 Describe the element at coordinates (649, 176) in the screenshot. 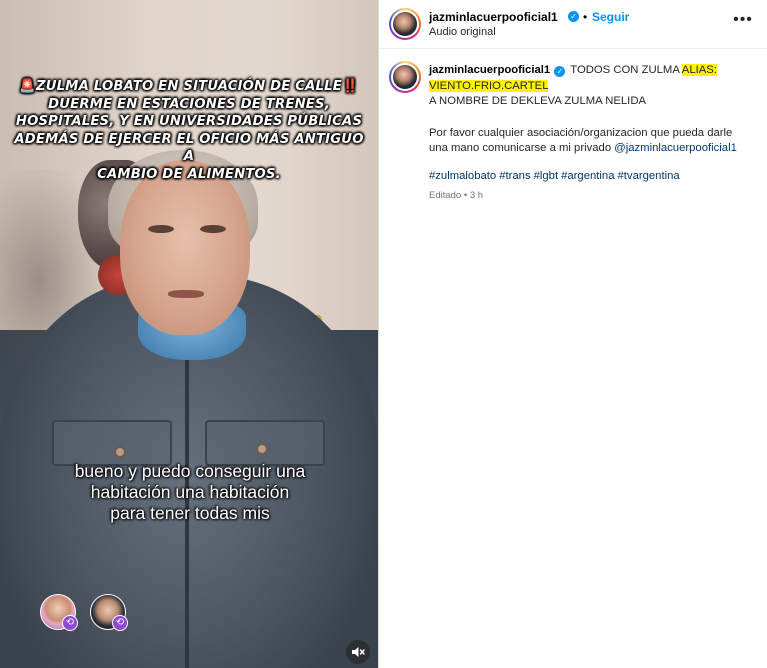

I see `hashtag-link: #tvargentina` at that location.